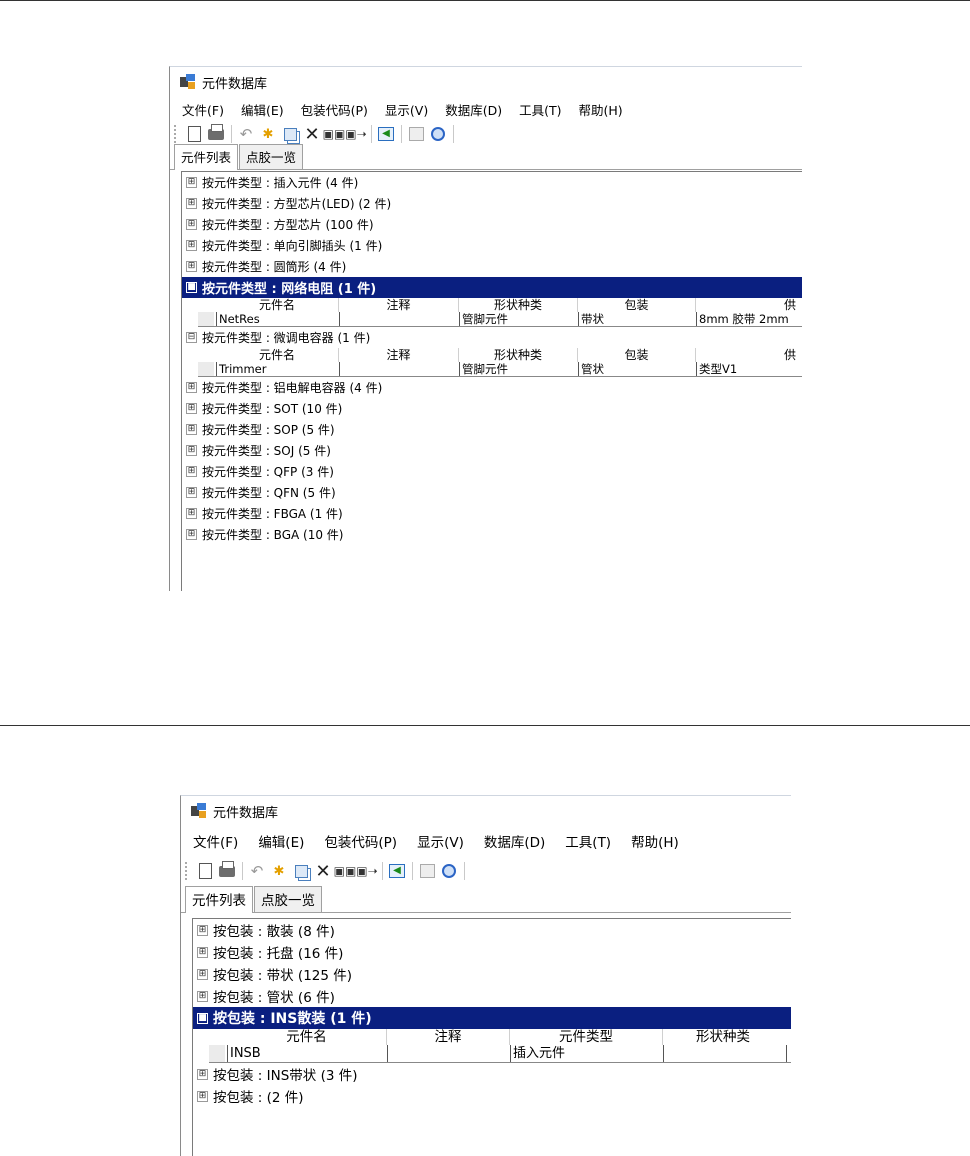 The height and width of the screenshot is (1156, 970). Describe the element at coordinates (492, 266) in the screenshot. I see `tree-group: ⊞ 按元件类型 : 圆筒形 (4 件)` at that location.